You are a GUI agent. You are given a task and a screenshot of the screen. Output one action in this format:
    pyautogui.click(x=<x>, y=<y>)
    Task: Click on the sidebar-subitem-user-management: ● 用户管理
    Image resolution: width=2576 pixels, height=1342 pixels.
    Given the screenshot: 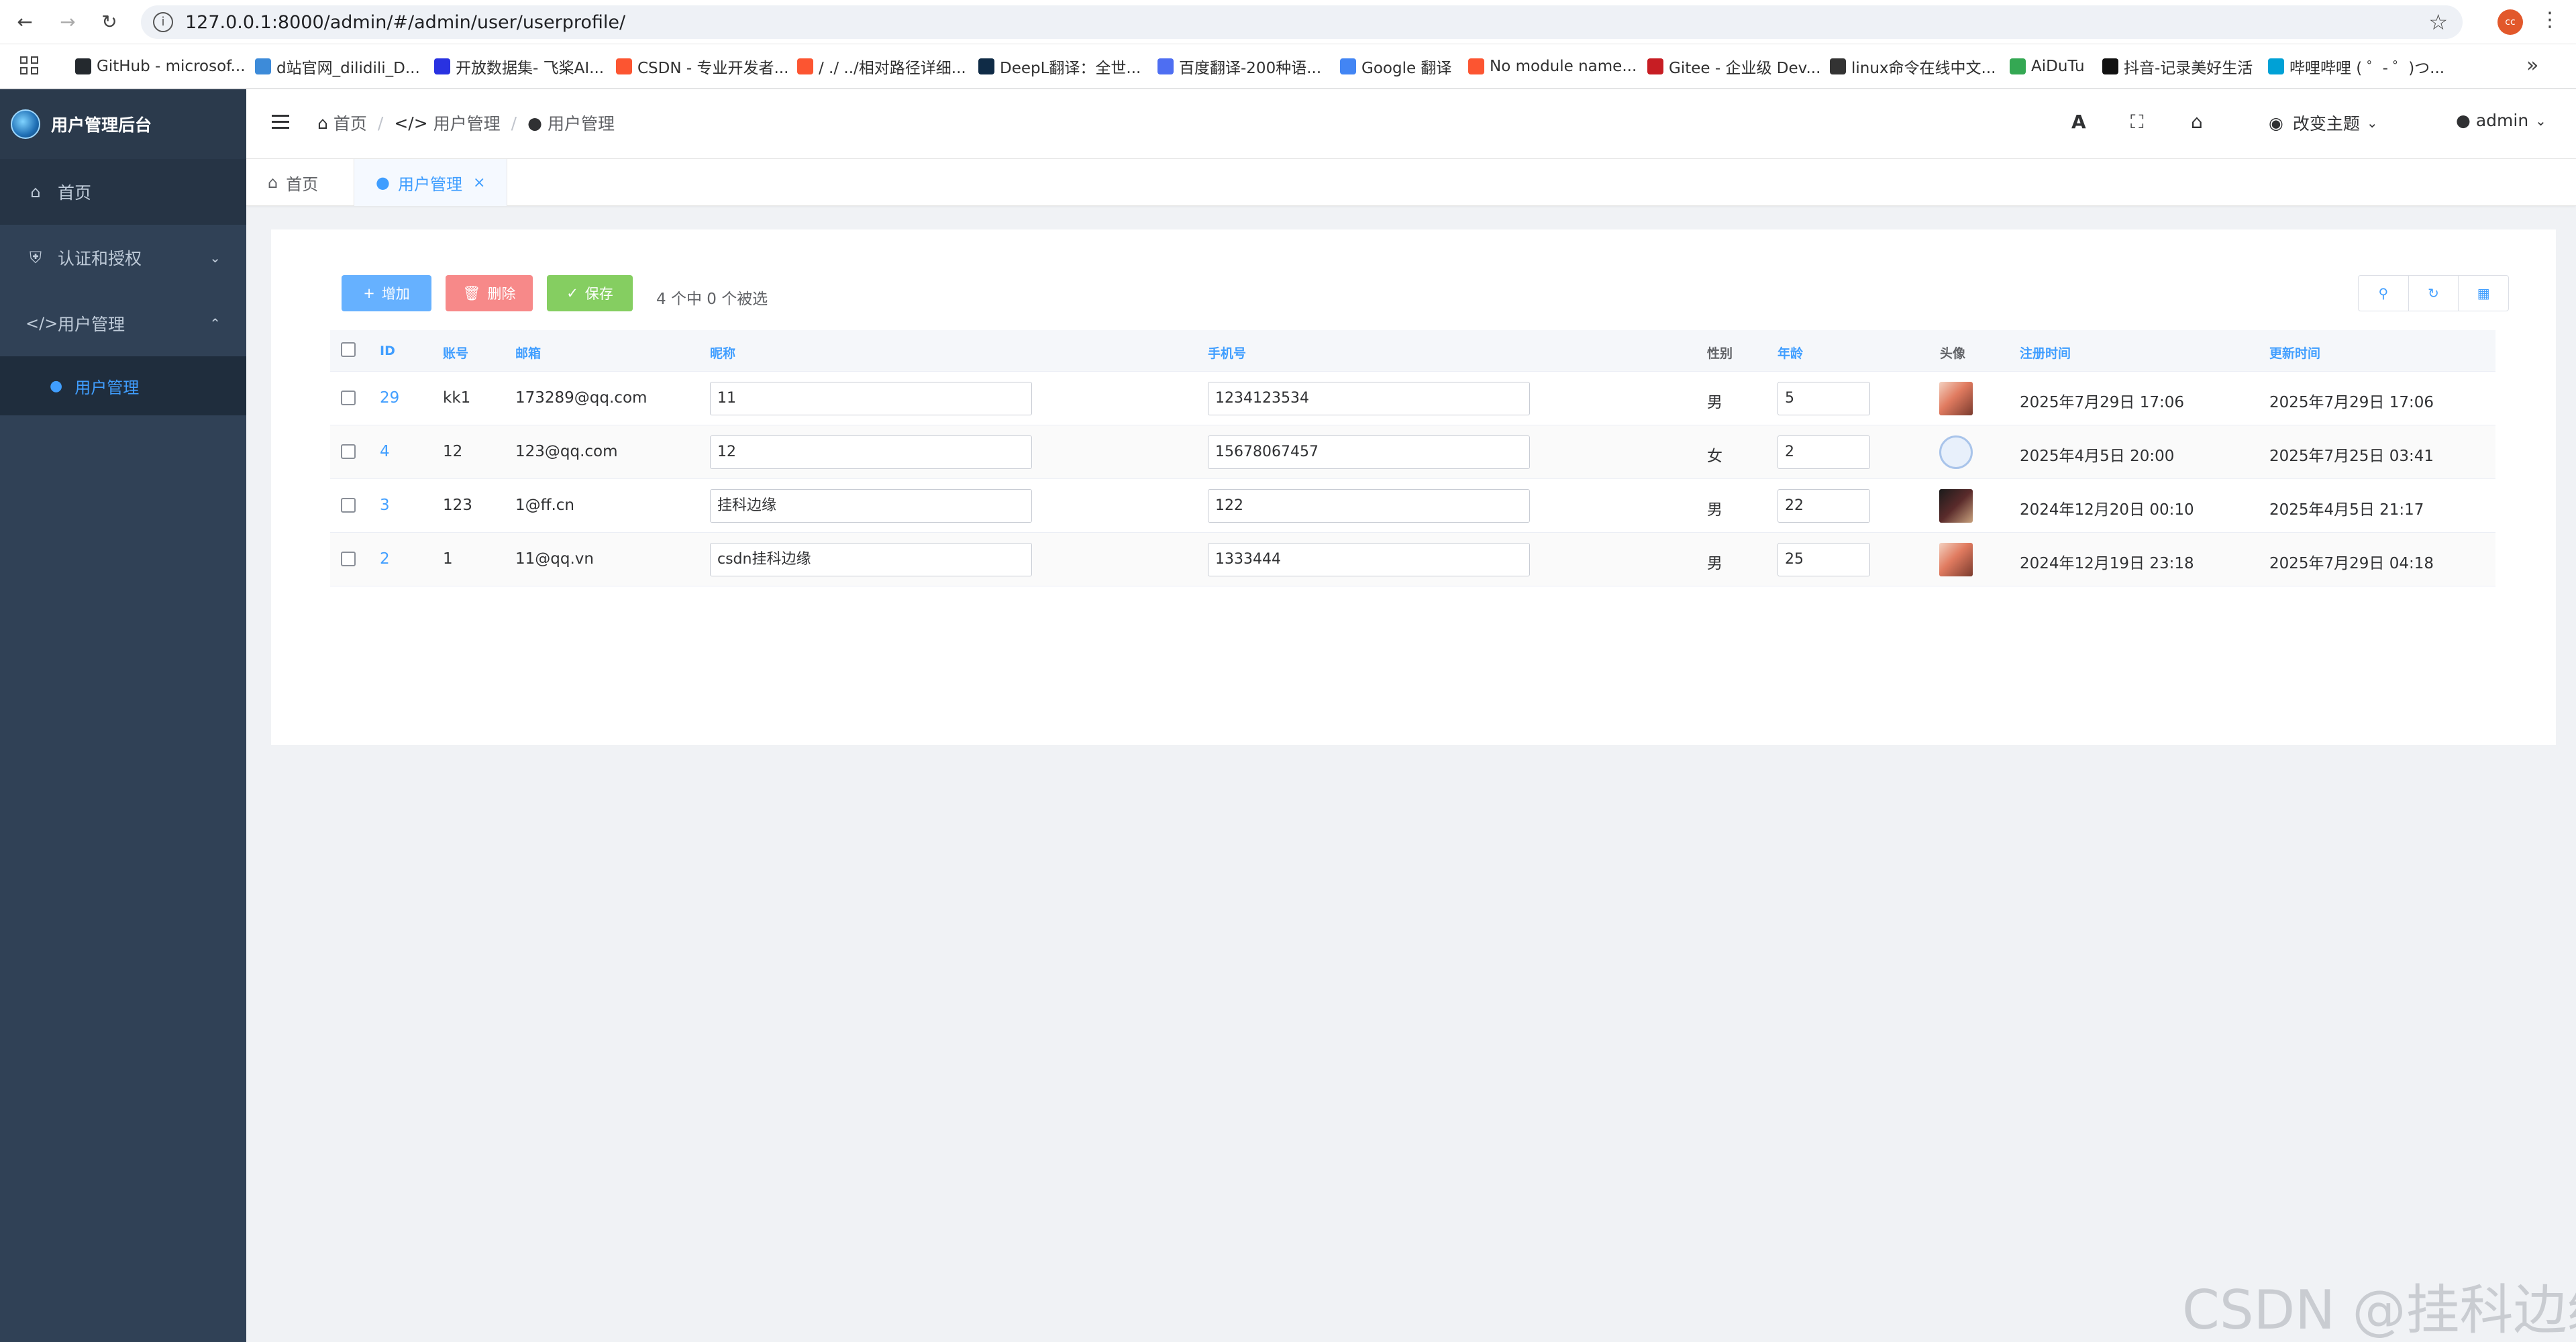 What is the action you would take?
    pyautogui.click(x=123, y=385)
    